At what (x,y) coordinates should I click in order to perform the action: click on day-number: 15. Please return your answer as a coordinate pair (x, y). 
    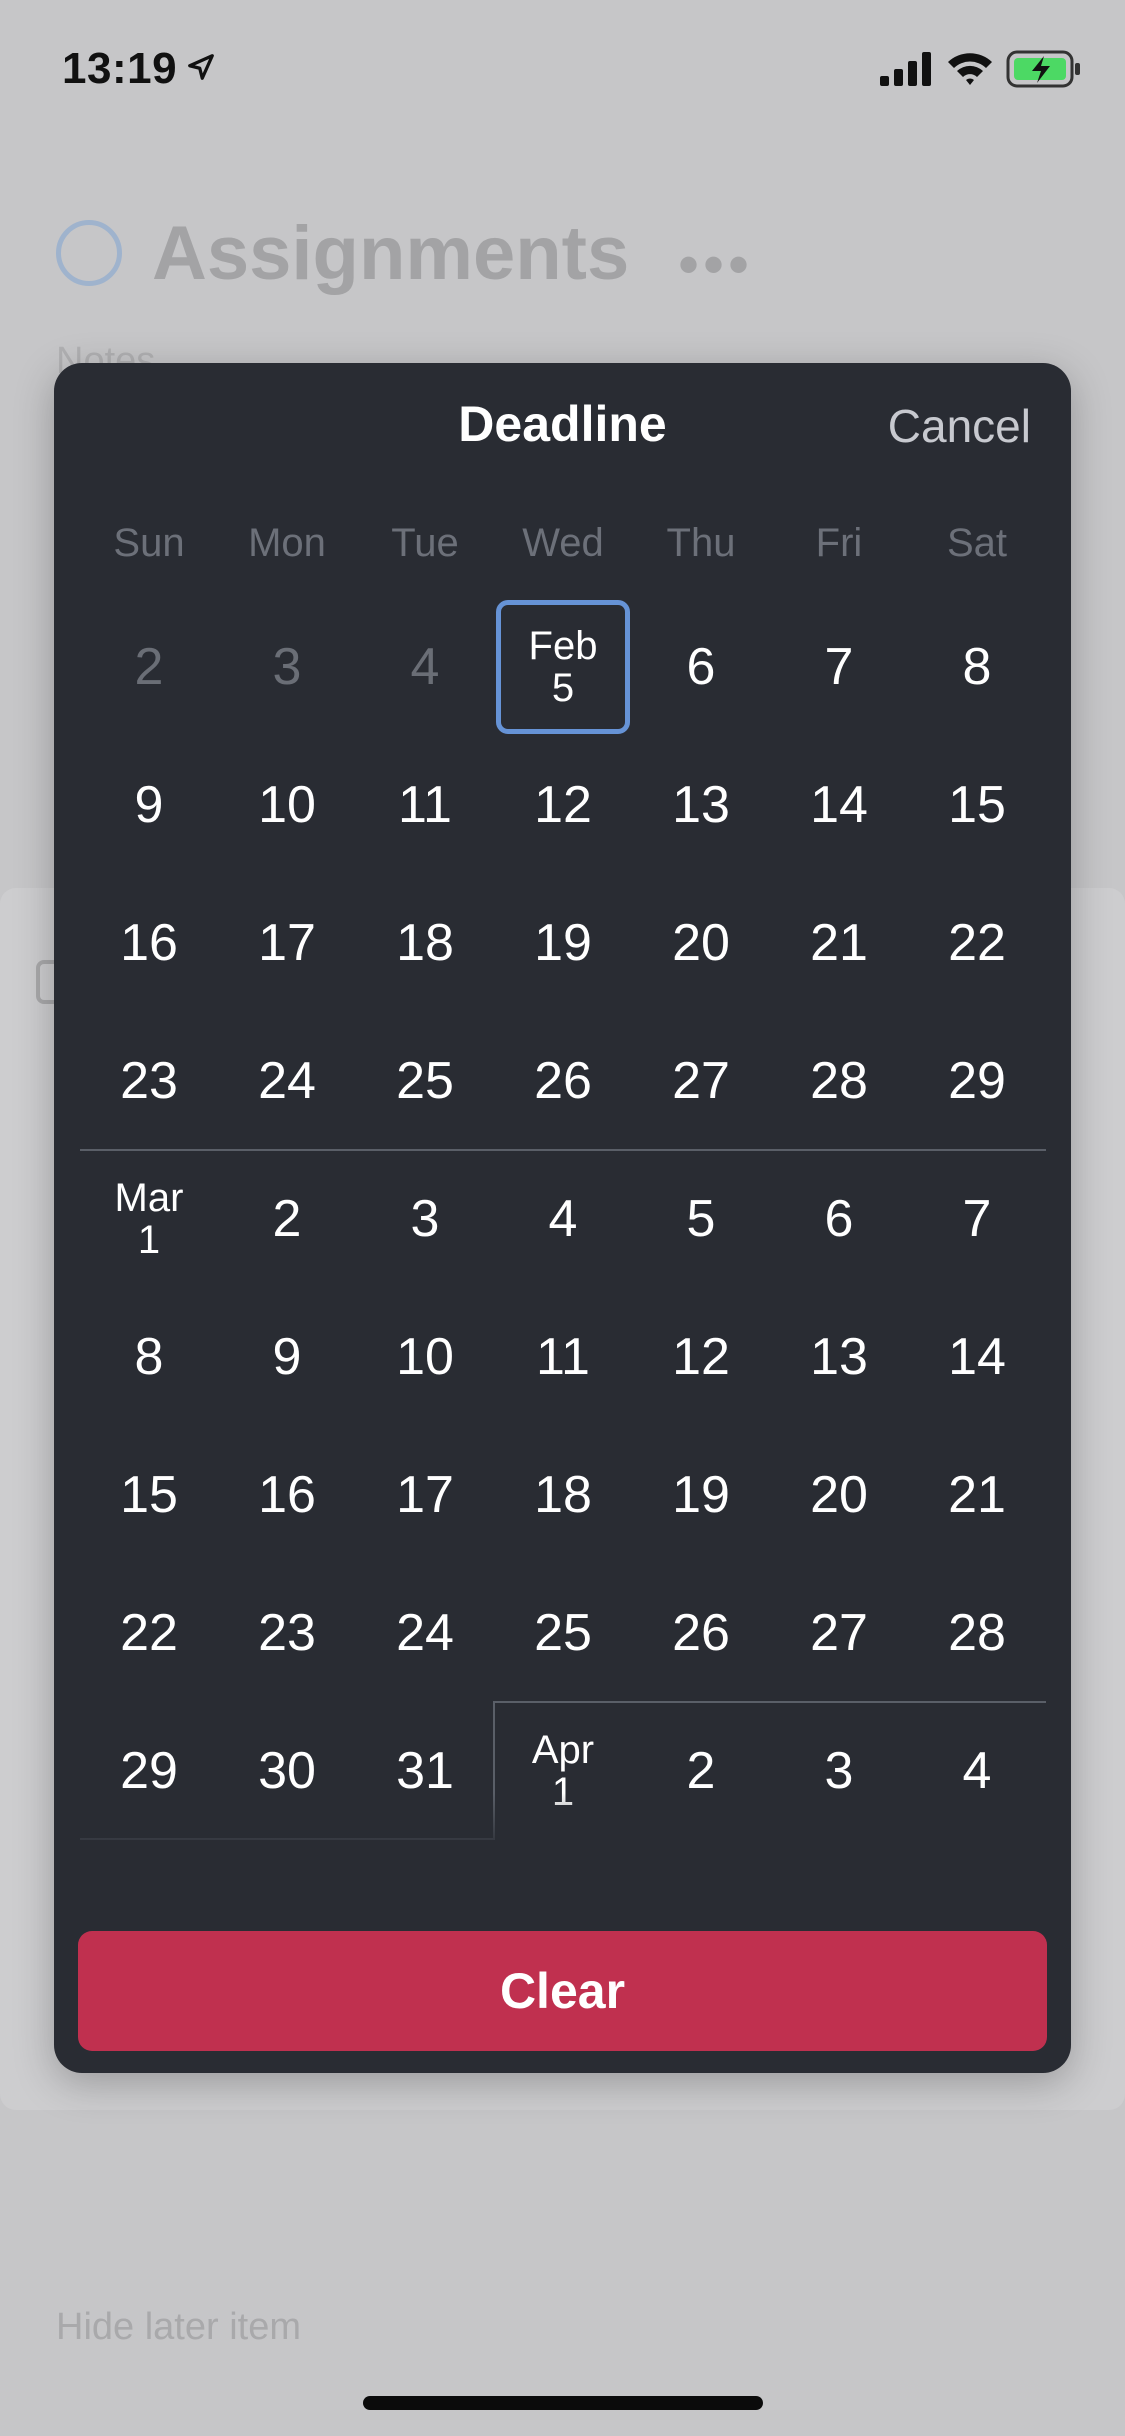
    Looking at the image, I should click on (977, 805).